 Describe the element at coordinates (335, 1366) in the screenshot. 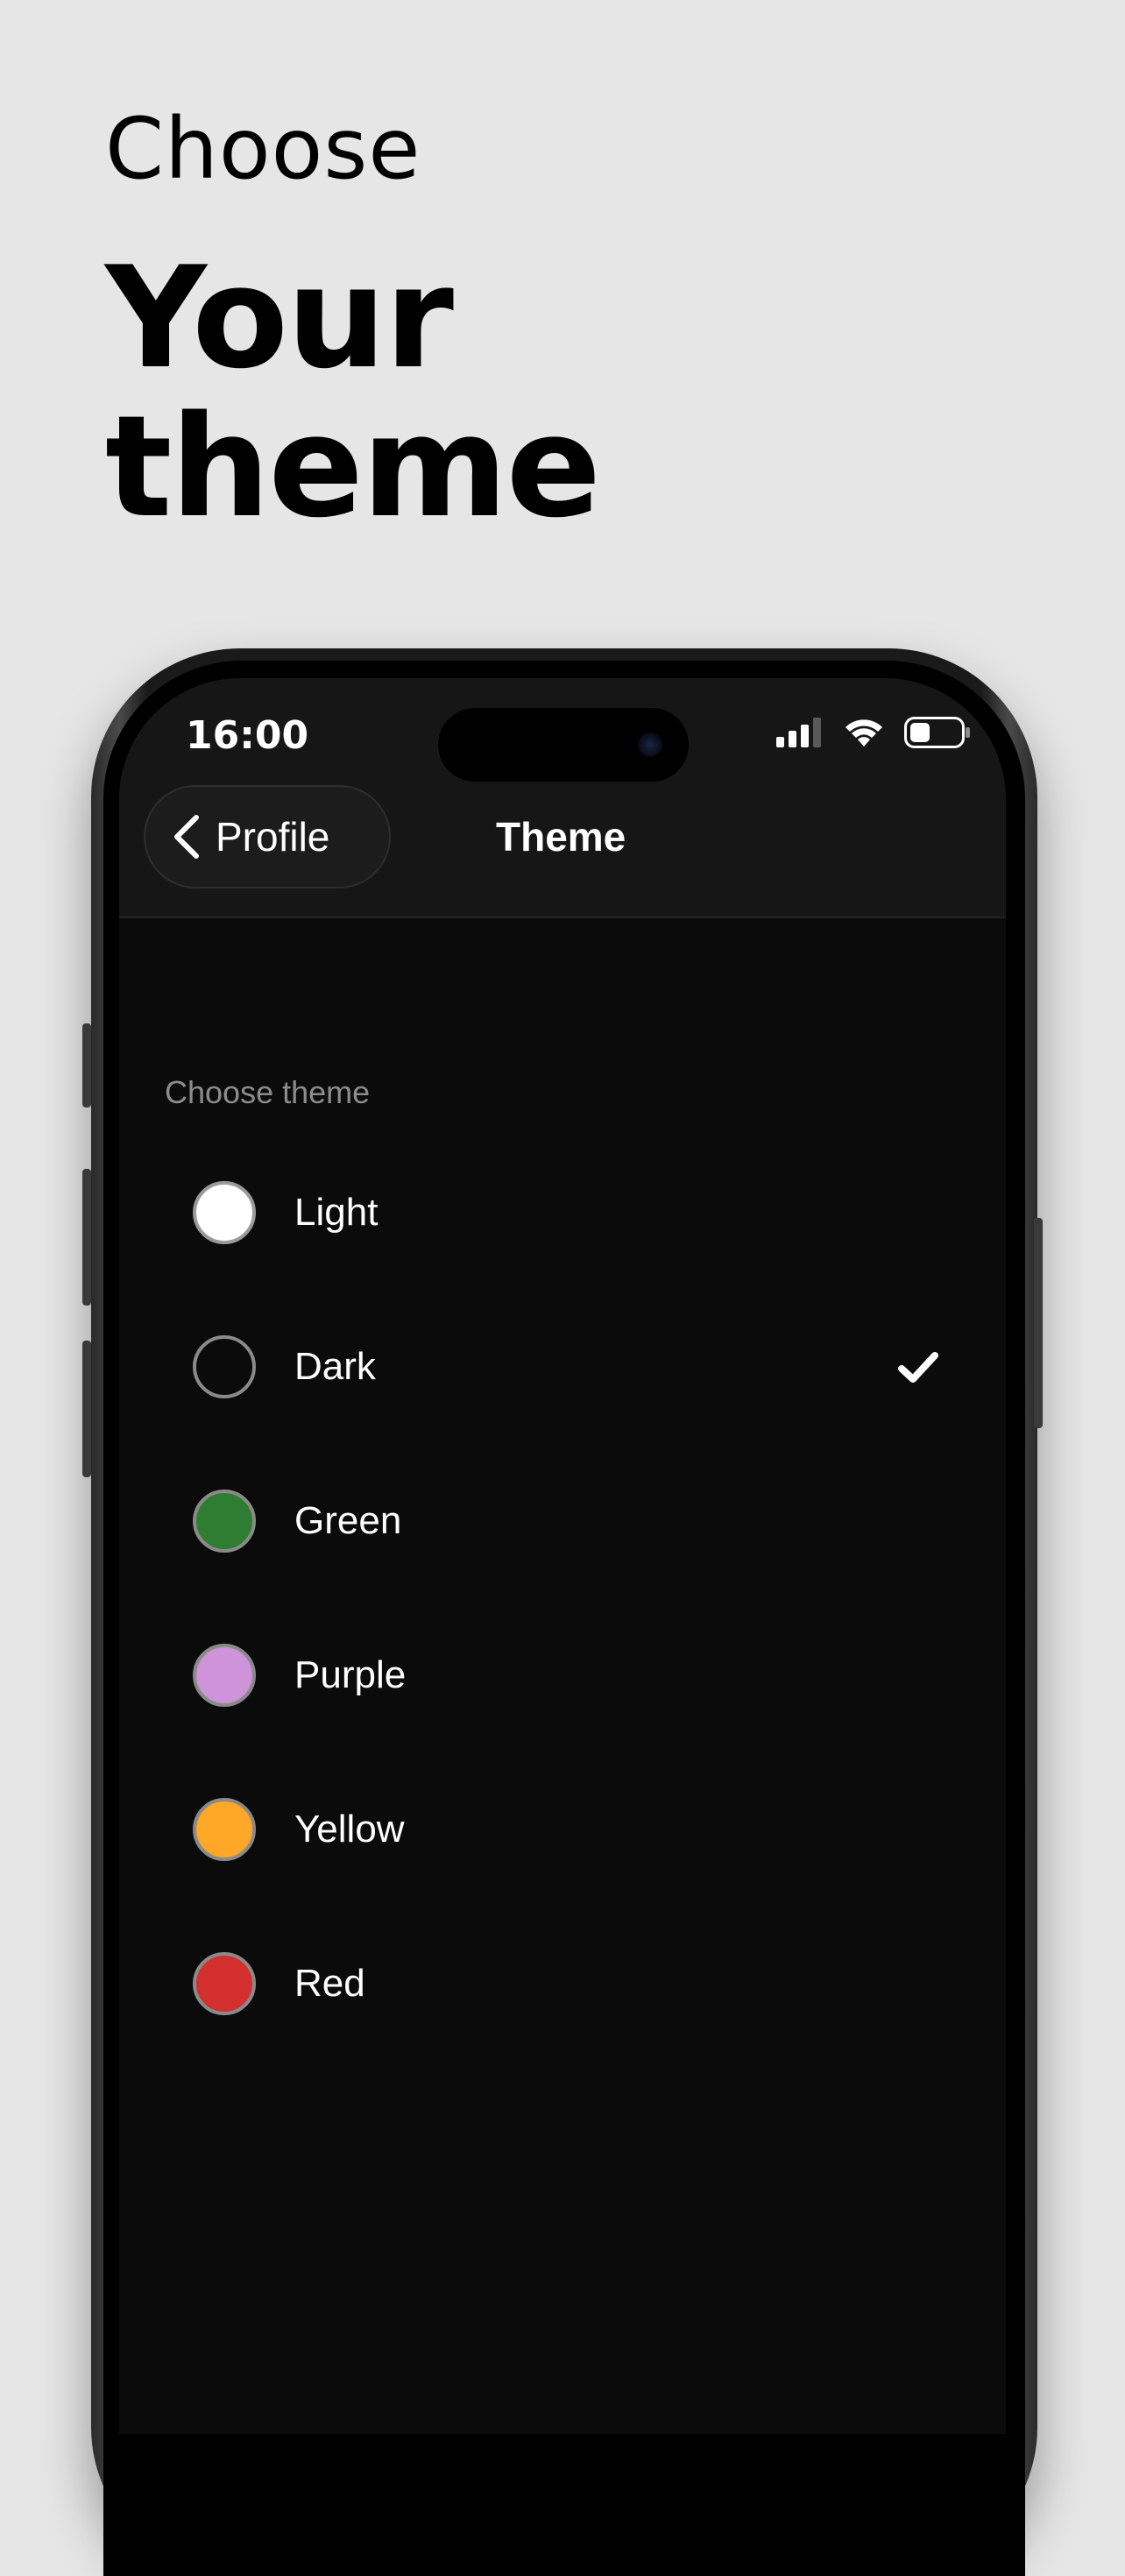

I see `theme-label: Dark` at that location.